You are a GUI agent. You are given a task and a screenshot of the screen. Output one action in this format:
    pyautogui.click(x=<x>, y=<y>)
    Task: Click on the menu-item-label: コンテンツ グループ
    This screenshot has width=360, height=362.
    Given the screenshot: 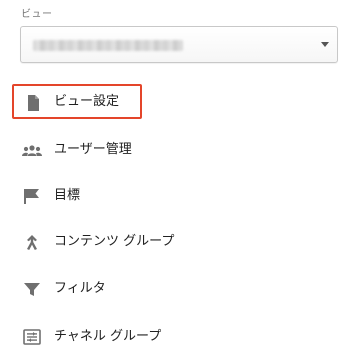 What is the action you would take?
    pyautogui.click(x=114, y=241)
    